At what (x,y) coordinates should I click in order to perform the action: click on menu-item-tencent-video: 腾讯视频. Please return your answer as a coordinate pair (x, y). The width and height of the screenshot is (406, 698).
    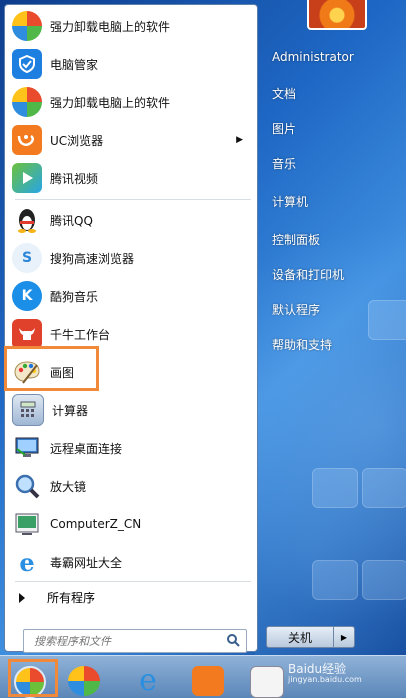
    Looking at the image, I should click on (131, 178).